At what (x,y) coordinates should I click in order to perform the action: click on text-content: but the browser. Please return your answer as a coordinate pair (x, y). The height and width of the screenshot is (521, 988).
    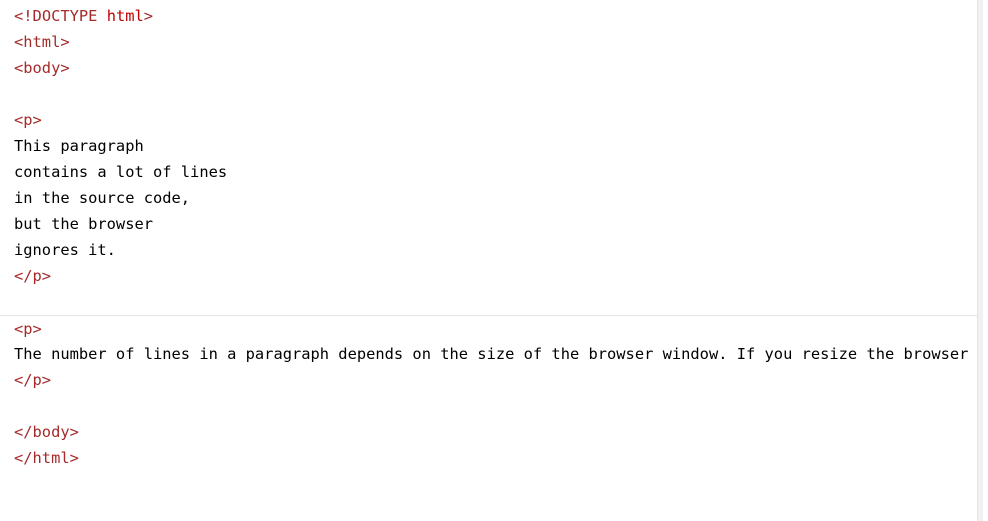
    Looking at the image, I should click on (83, 224).